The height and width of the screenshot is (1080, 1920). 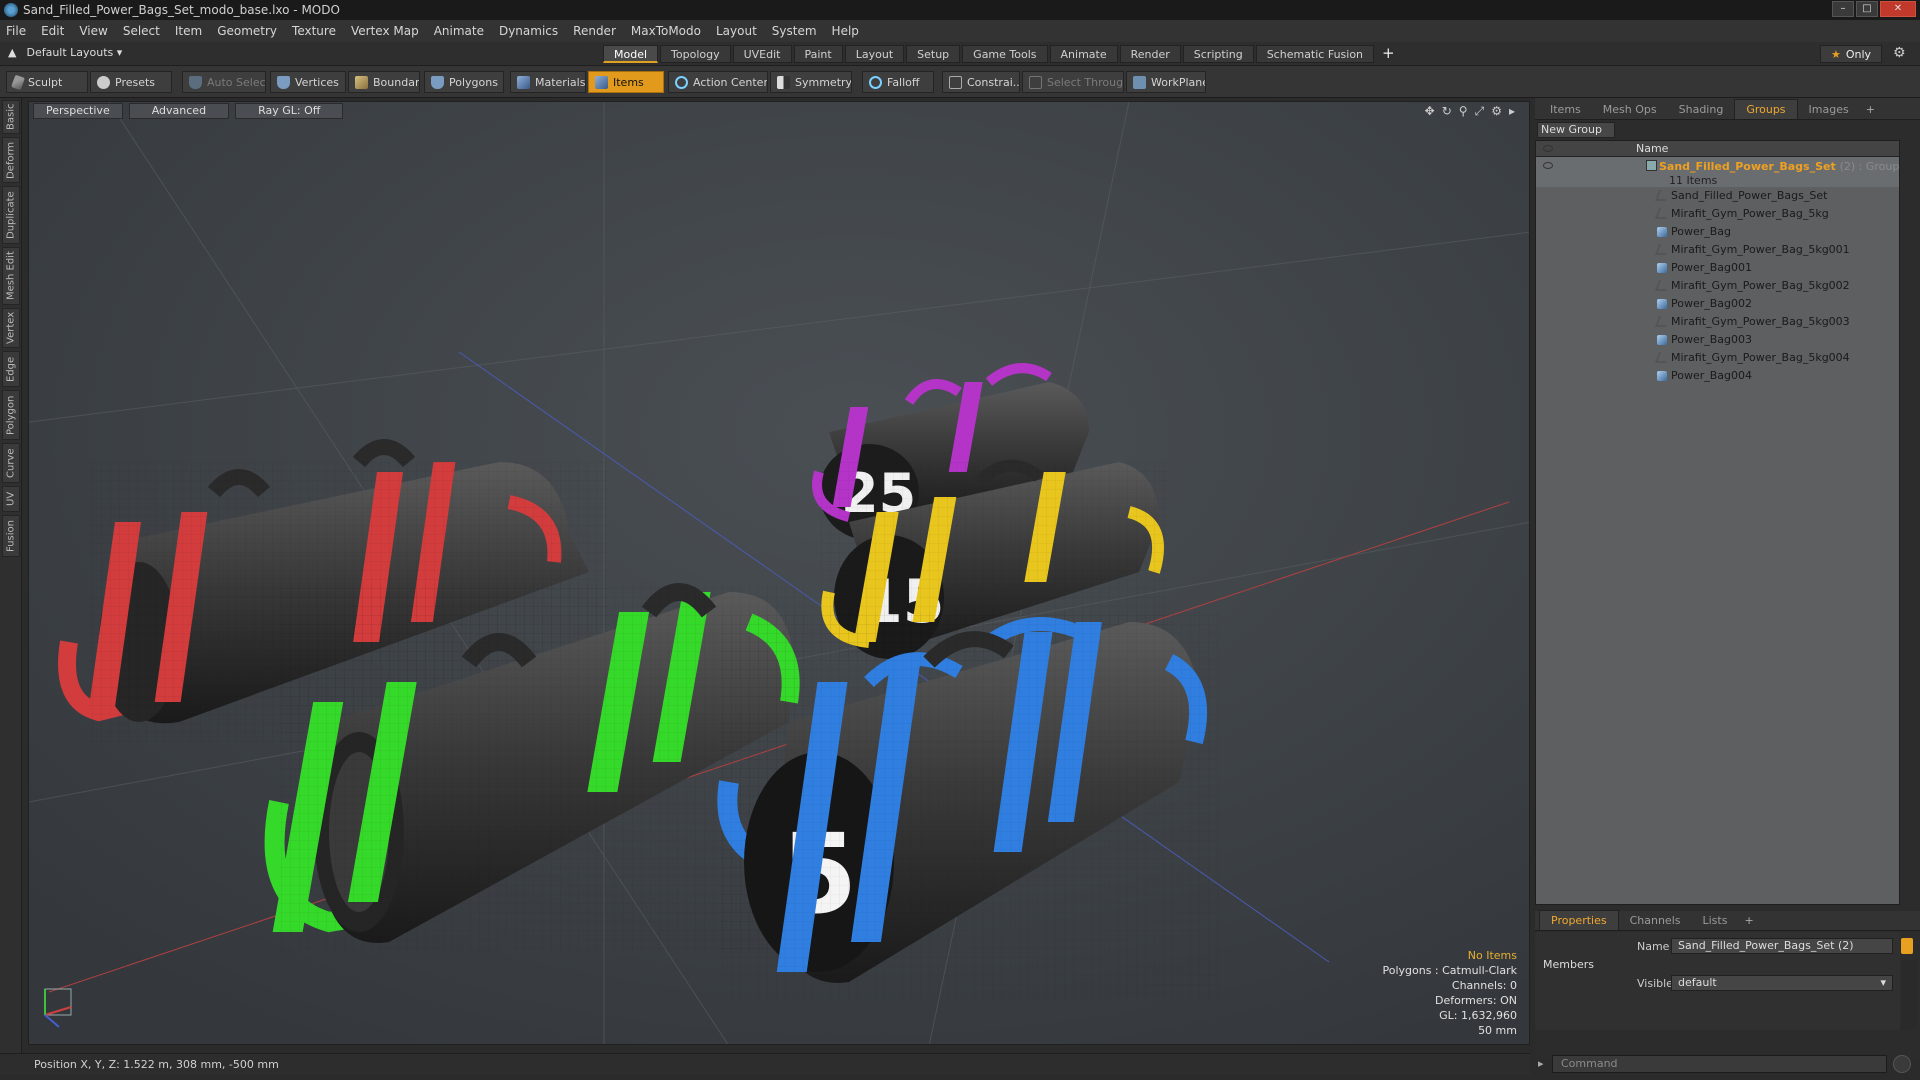 I want to click on menu-item: Item, so click(x=188, y=31).